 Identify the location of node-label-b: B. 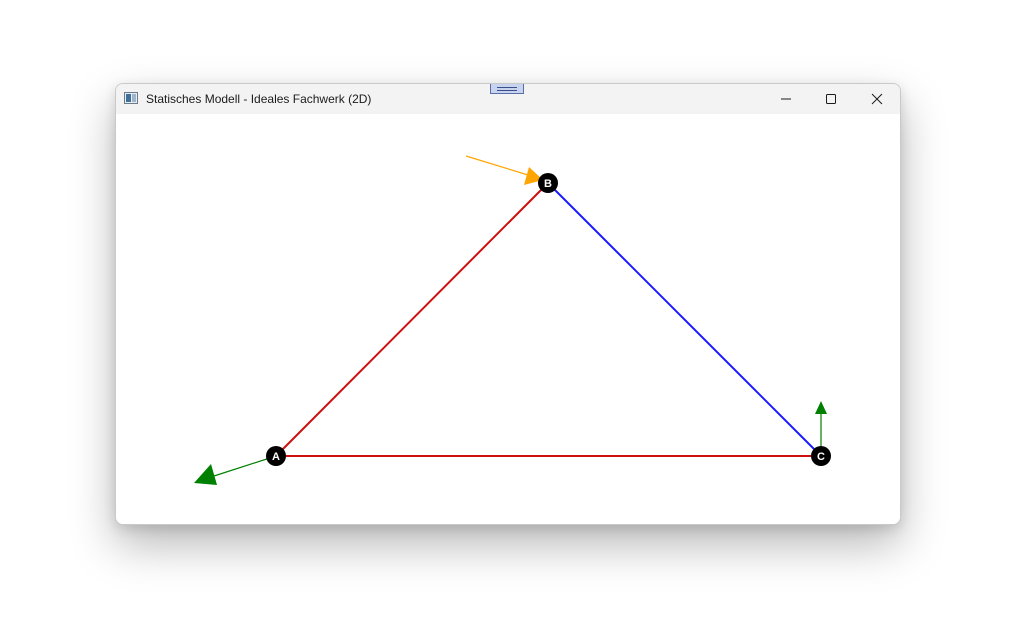
(548, 184).